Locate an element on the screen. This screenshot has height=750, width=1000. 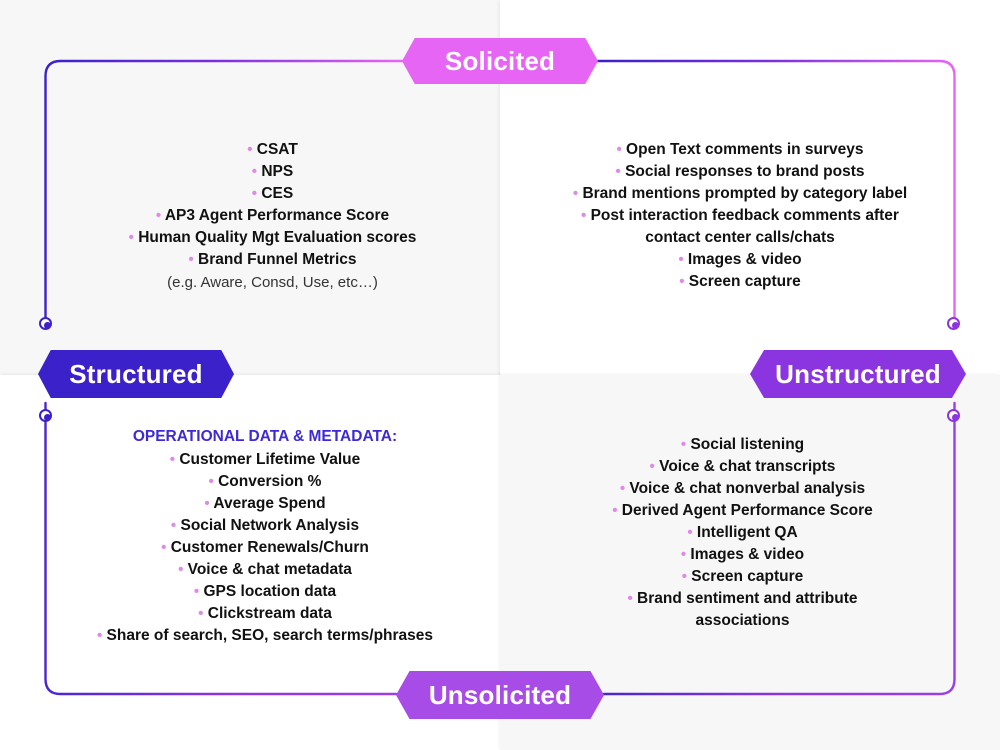
list-item-label: Human Quality Mgt Evaluation scores is located at coordinates (277, 237).